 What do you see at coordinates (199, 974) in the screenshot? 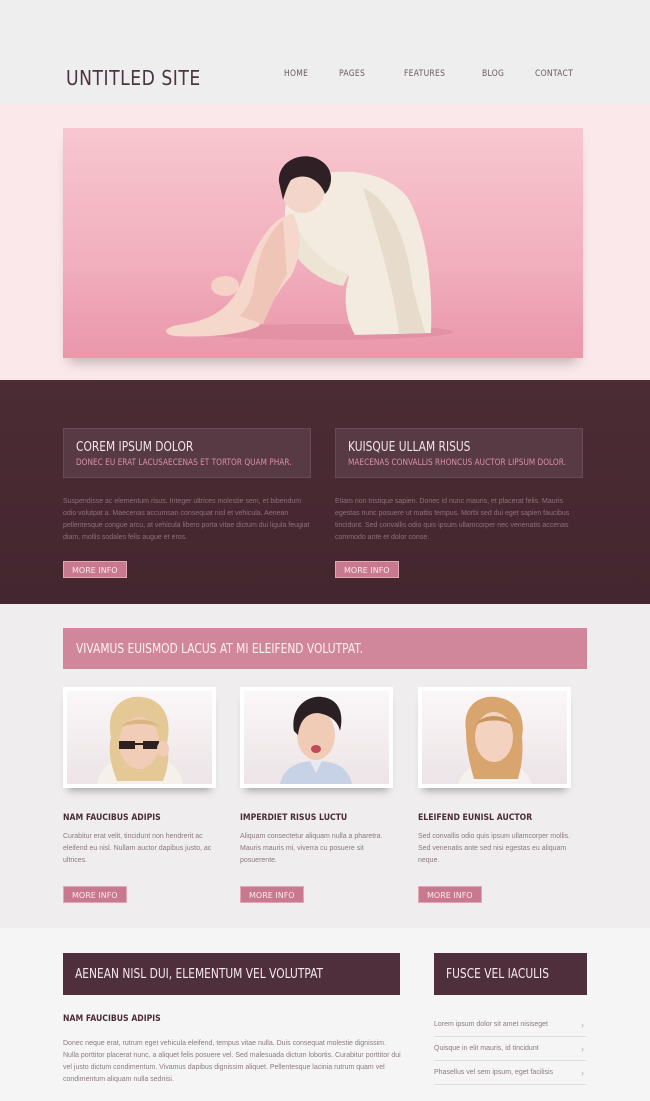
I see `main-heading: AENEAN NISL DUI, ELEMENTUM VEL VOLUTPAT` at bounding box center [199, 974].